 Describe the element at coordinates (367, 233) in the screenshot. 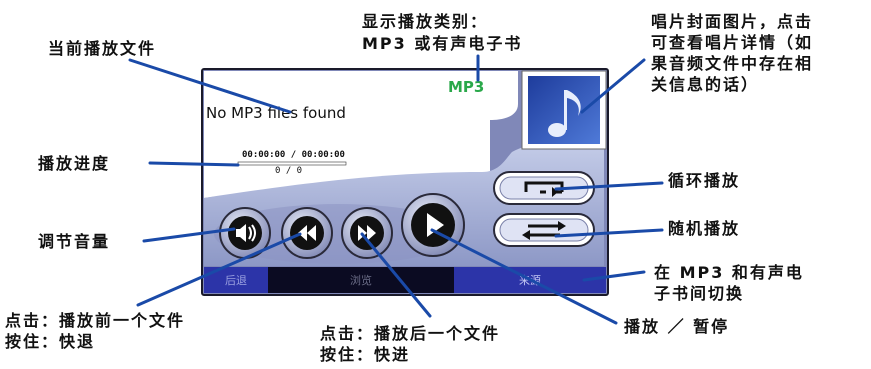

I see `next-button` at that location.